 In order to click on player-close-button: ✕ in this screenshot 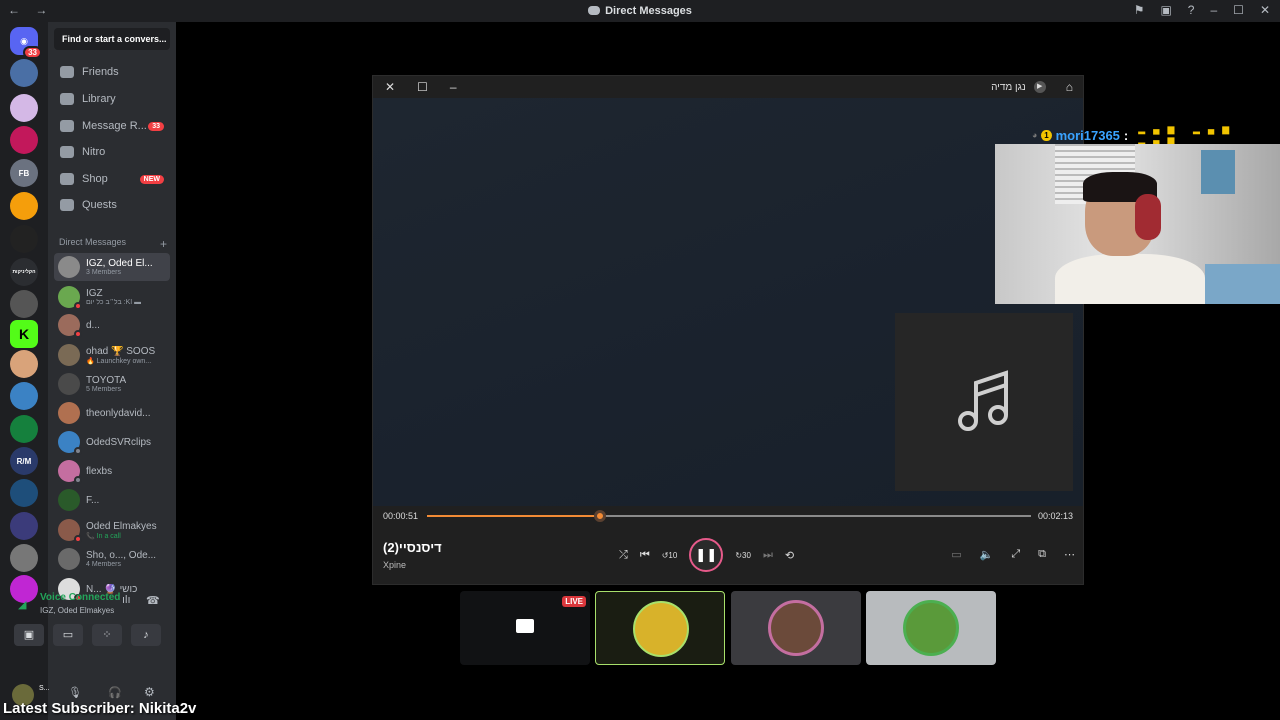, I will do `click(390, 87)`.